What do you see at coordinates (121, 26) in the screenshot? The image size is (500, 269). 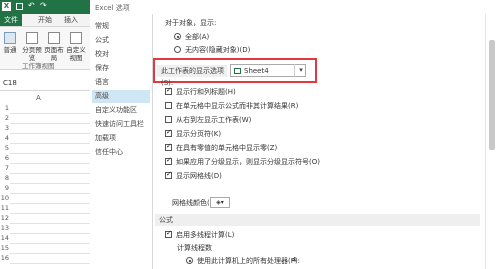 I see `nav-item: 常规` at bounding box center [121, 26].